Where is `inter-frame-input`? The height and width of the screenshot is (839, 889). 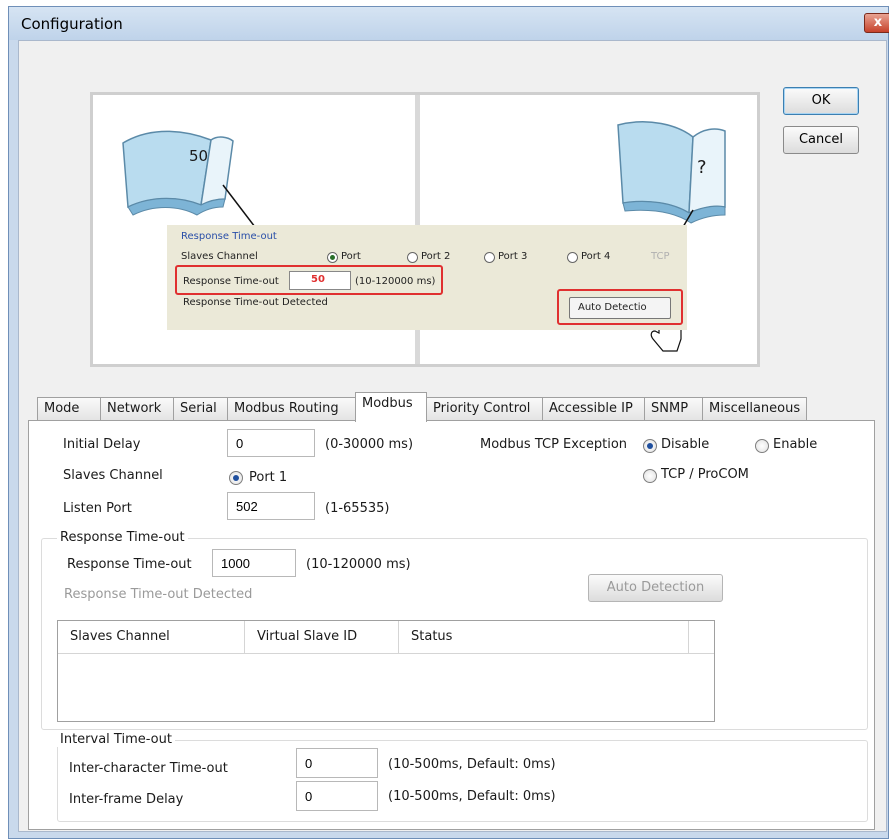
inter-frame-input is located at coordinates (337, 796).